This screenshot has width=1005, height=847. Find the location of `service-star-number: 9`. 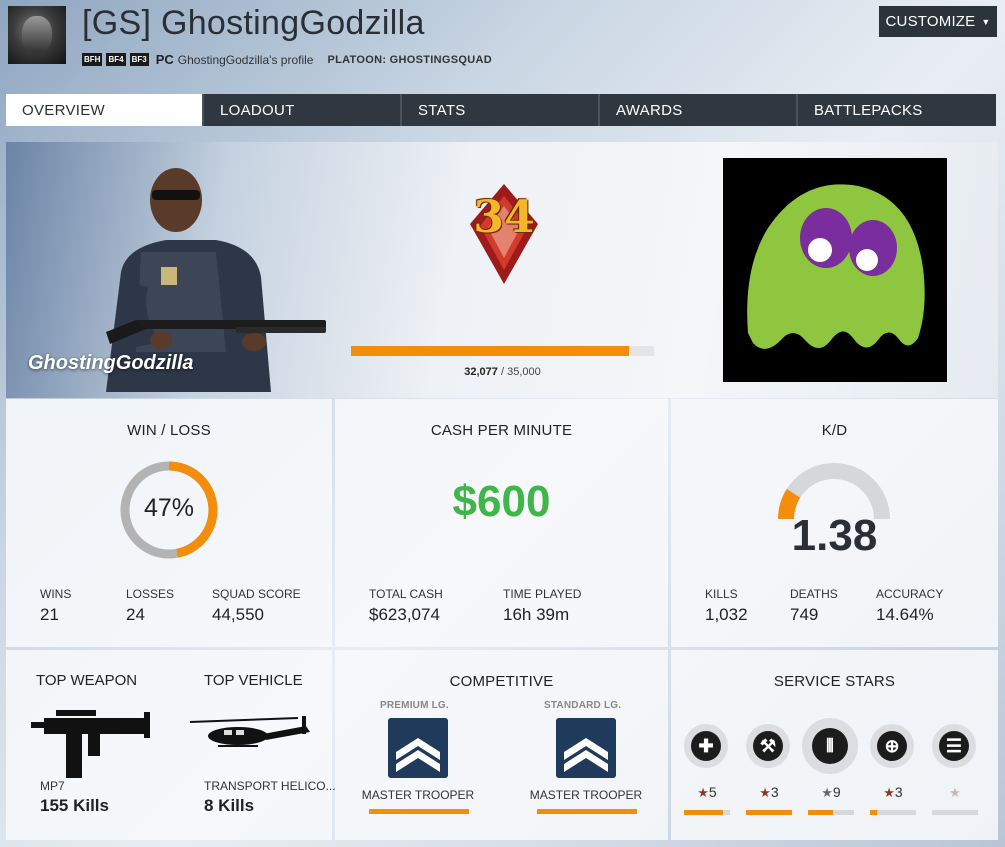

service-star-number: 9 is located at coordinates (836, 792).